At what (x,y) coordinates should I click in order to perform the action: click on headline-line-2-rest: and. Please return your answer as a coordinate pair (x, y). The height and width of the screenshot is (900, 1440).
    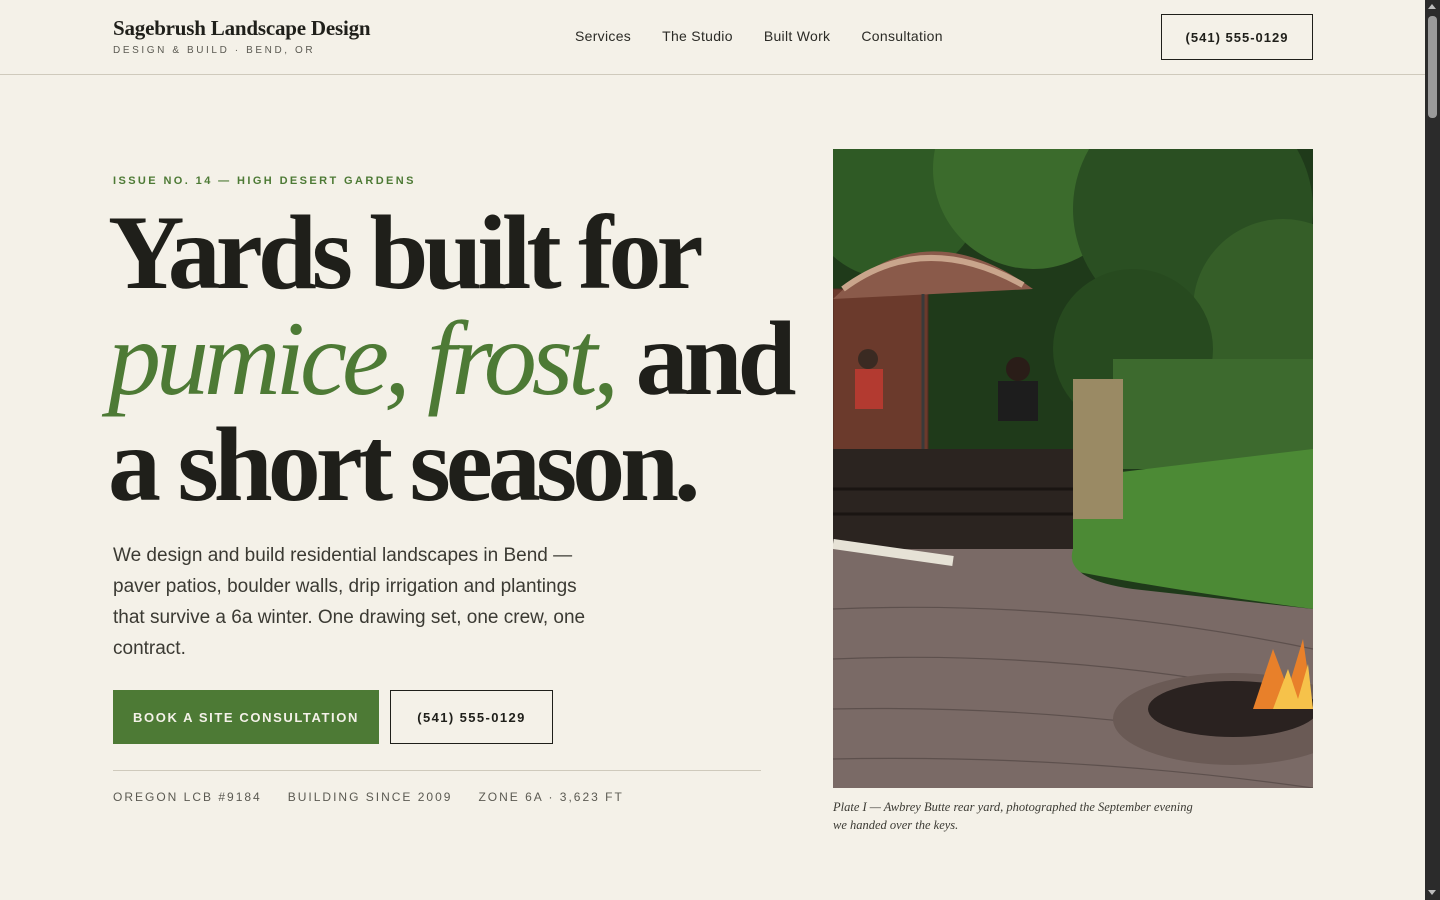
    Looking at the image, I should click on (705, 358).